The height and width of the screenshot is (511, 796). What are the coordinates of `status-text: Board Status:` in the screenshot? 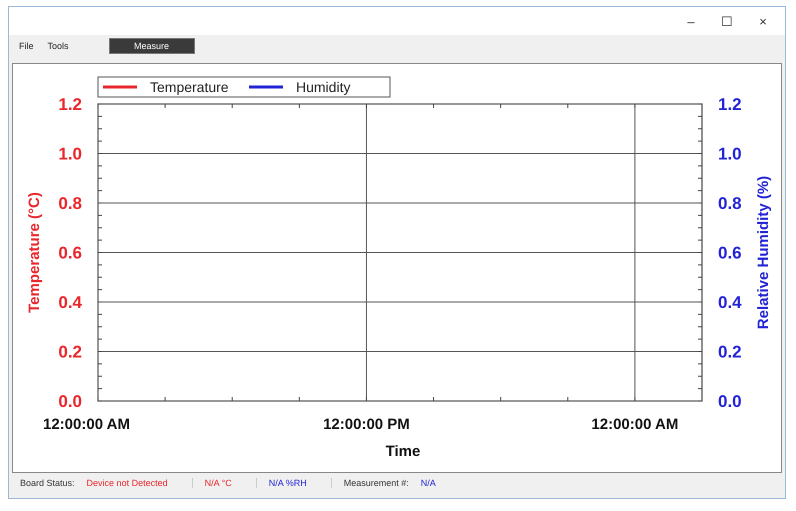 It's located at (47, 483).